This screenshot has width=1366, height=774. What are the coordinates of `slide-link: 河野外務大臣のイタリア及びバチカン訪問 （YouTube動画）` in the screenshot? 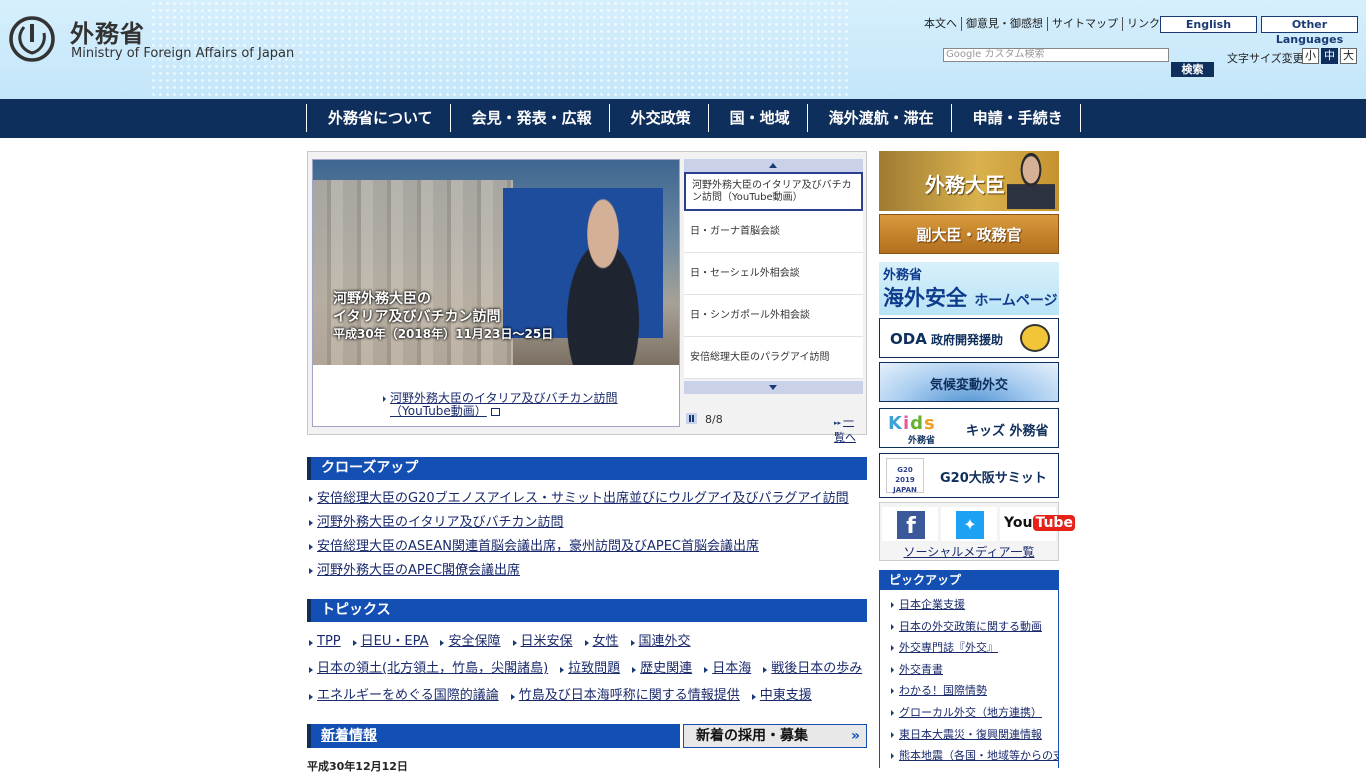 It's located at (500, 405).